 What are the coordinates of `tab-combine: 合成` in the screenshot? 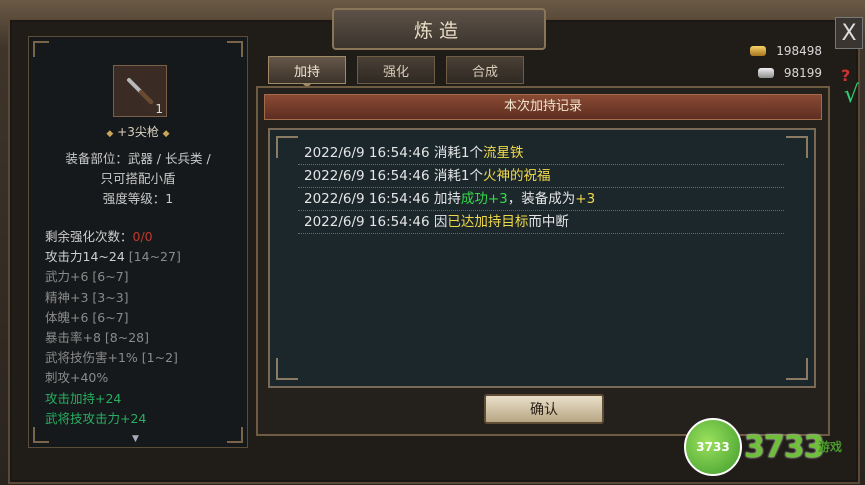 It's located at (485, 70).